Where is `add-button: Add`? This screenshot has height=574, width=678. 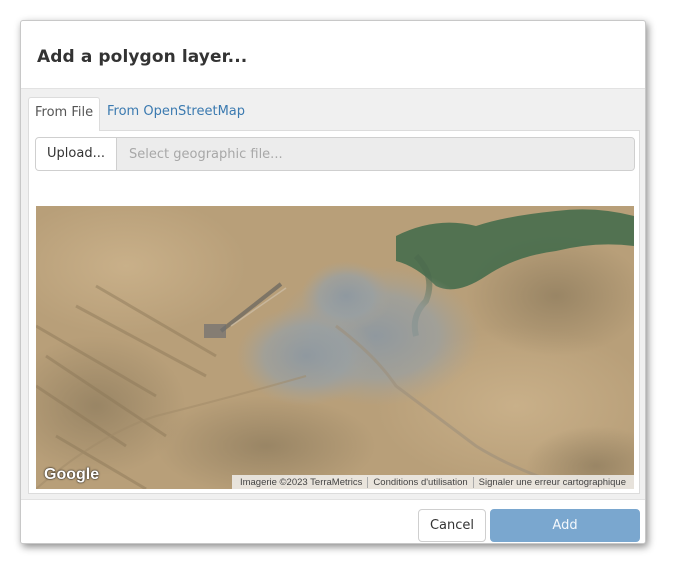 add-button: Add is located at coordinates (565, 525).